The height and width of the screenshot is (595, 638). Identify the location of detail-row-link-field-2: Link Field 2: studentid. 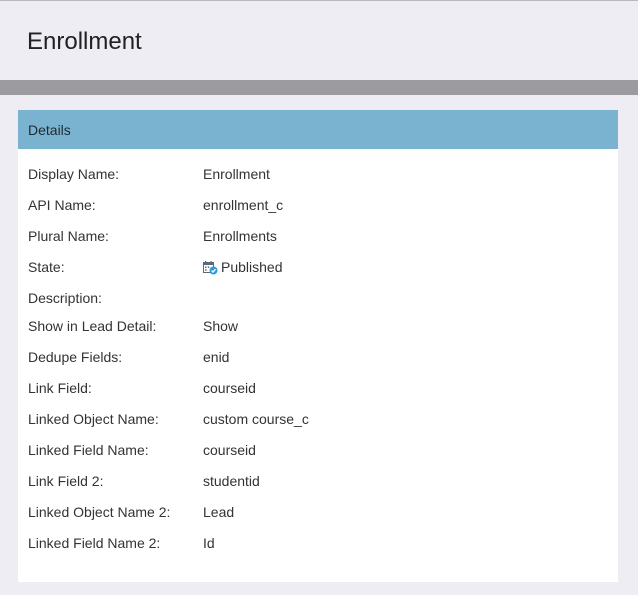
(318, 488).